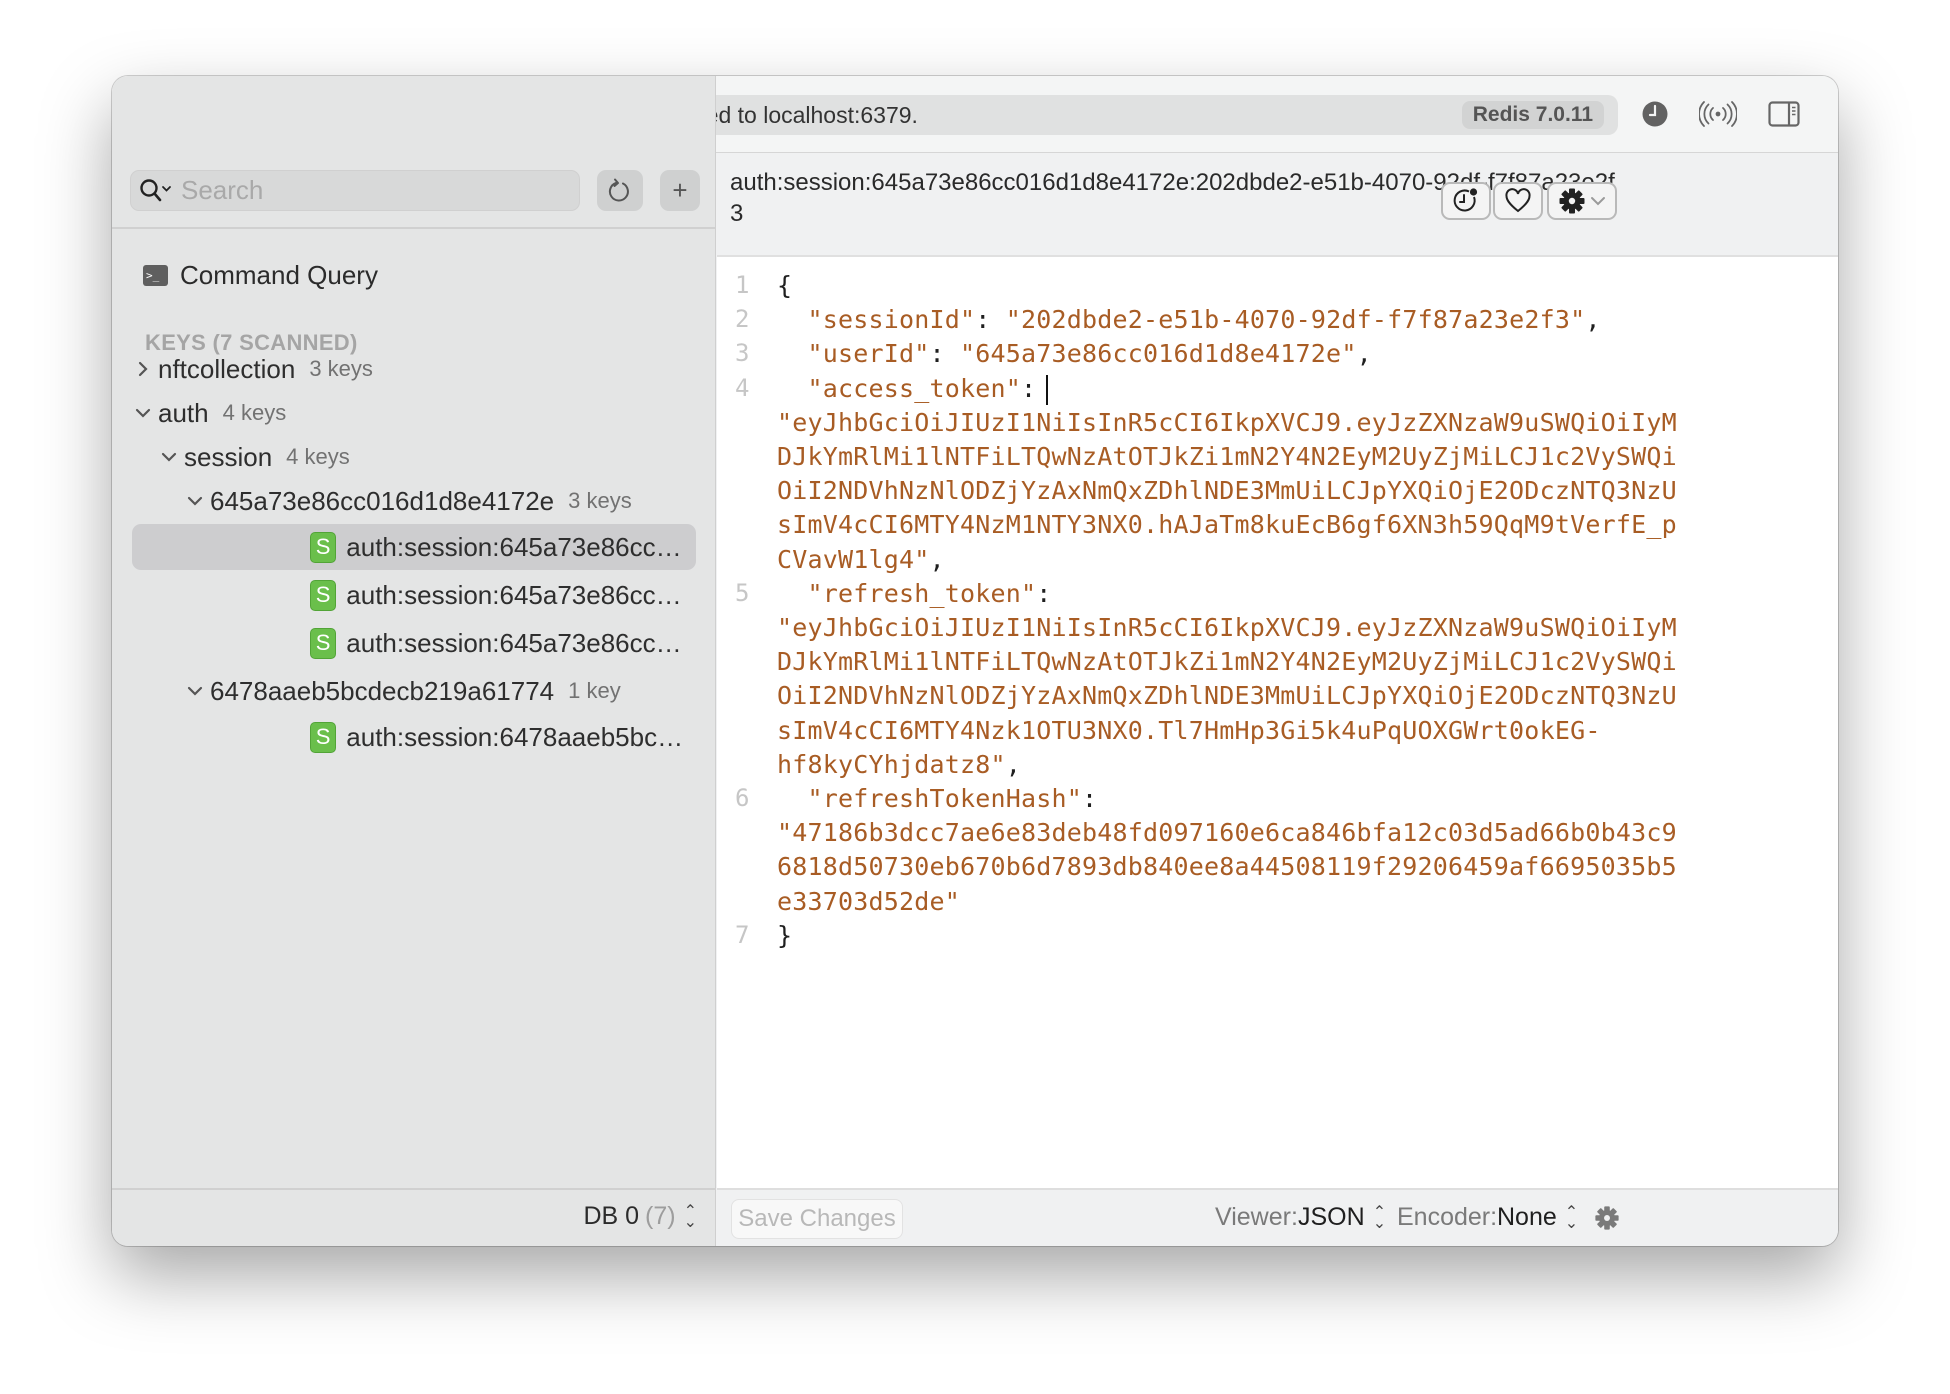 This screenshot has height=1394, width=1950. Describe the element at coordinates (371, 190) in the screenshot. I see `search-input` at that location.